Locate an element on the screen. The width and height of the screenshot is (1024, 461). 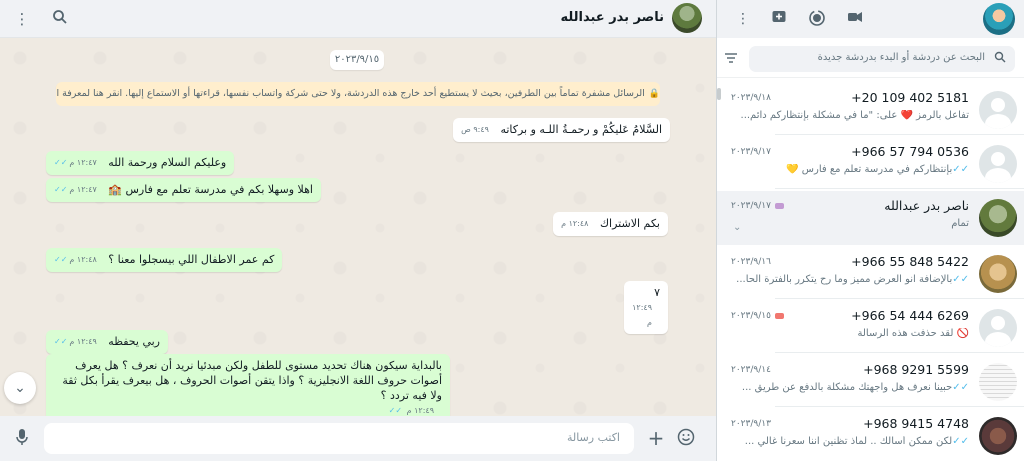
chat-name: +966 57 794 0536 is located at coordinates (910, 151).